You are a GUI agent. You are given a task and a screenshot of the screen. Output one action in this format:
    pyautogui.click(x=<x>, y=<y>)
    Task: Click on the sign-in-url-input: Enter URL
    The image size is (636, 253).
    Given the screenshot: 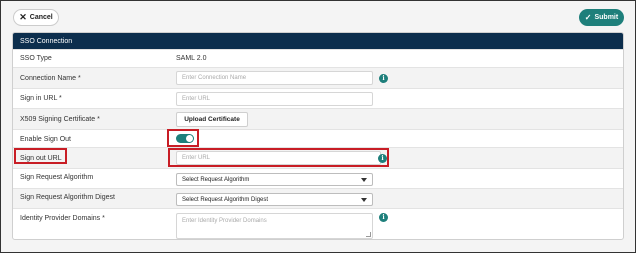 What is the action you would take?
    pyautogui.click(x=274, y=99)
    